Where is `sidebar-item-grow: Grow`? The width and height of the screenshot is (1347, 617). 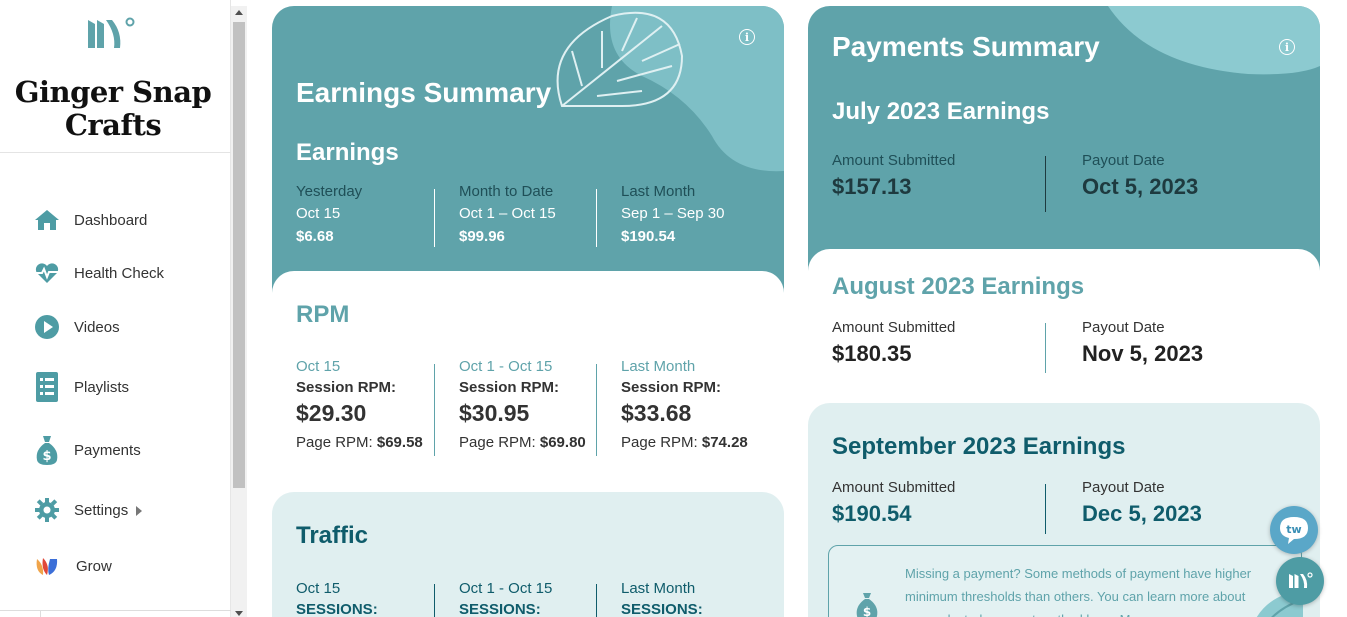 sidebar-item-grow: Grow is located at coordinates (115, 566).